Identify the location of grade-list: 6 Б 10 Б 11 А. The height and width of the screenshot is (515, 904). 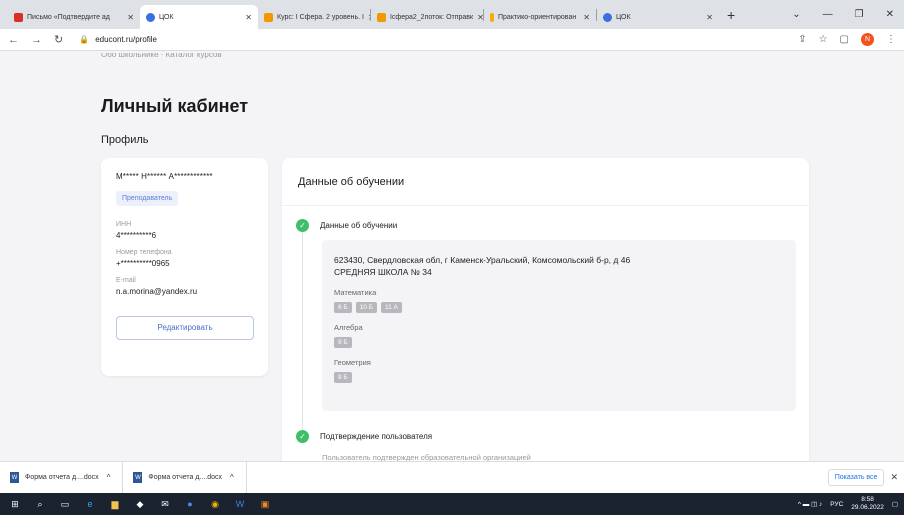
(559, 307).